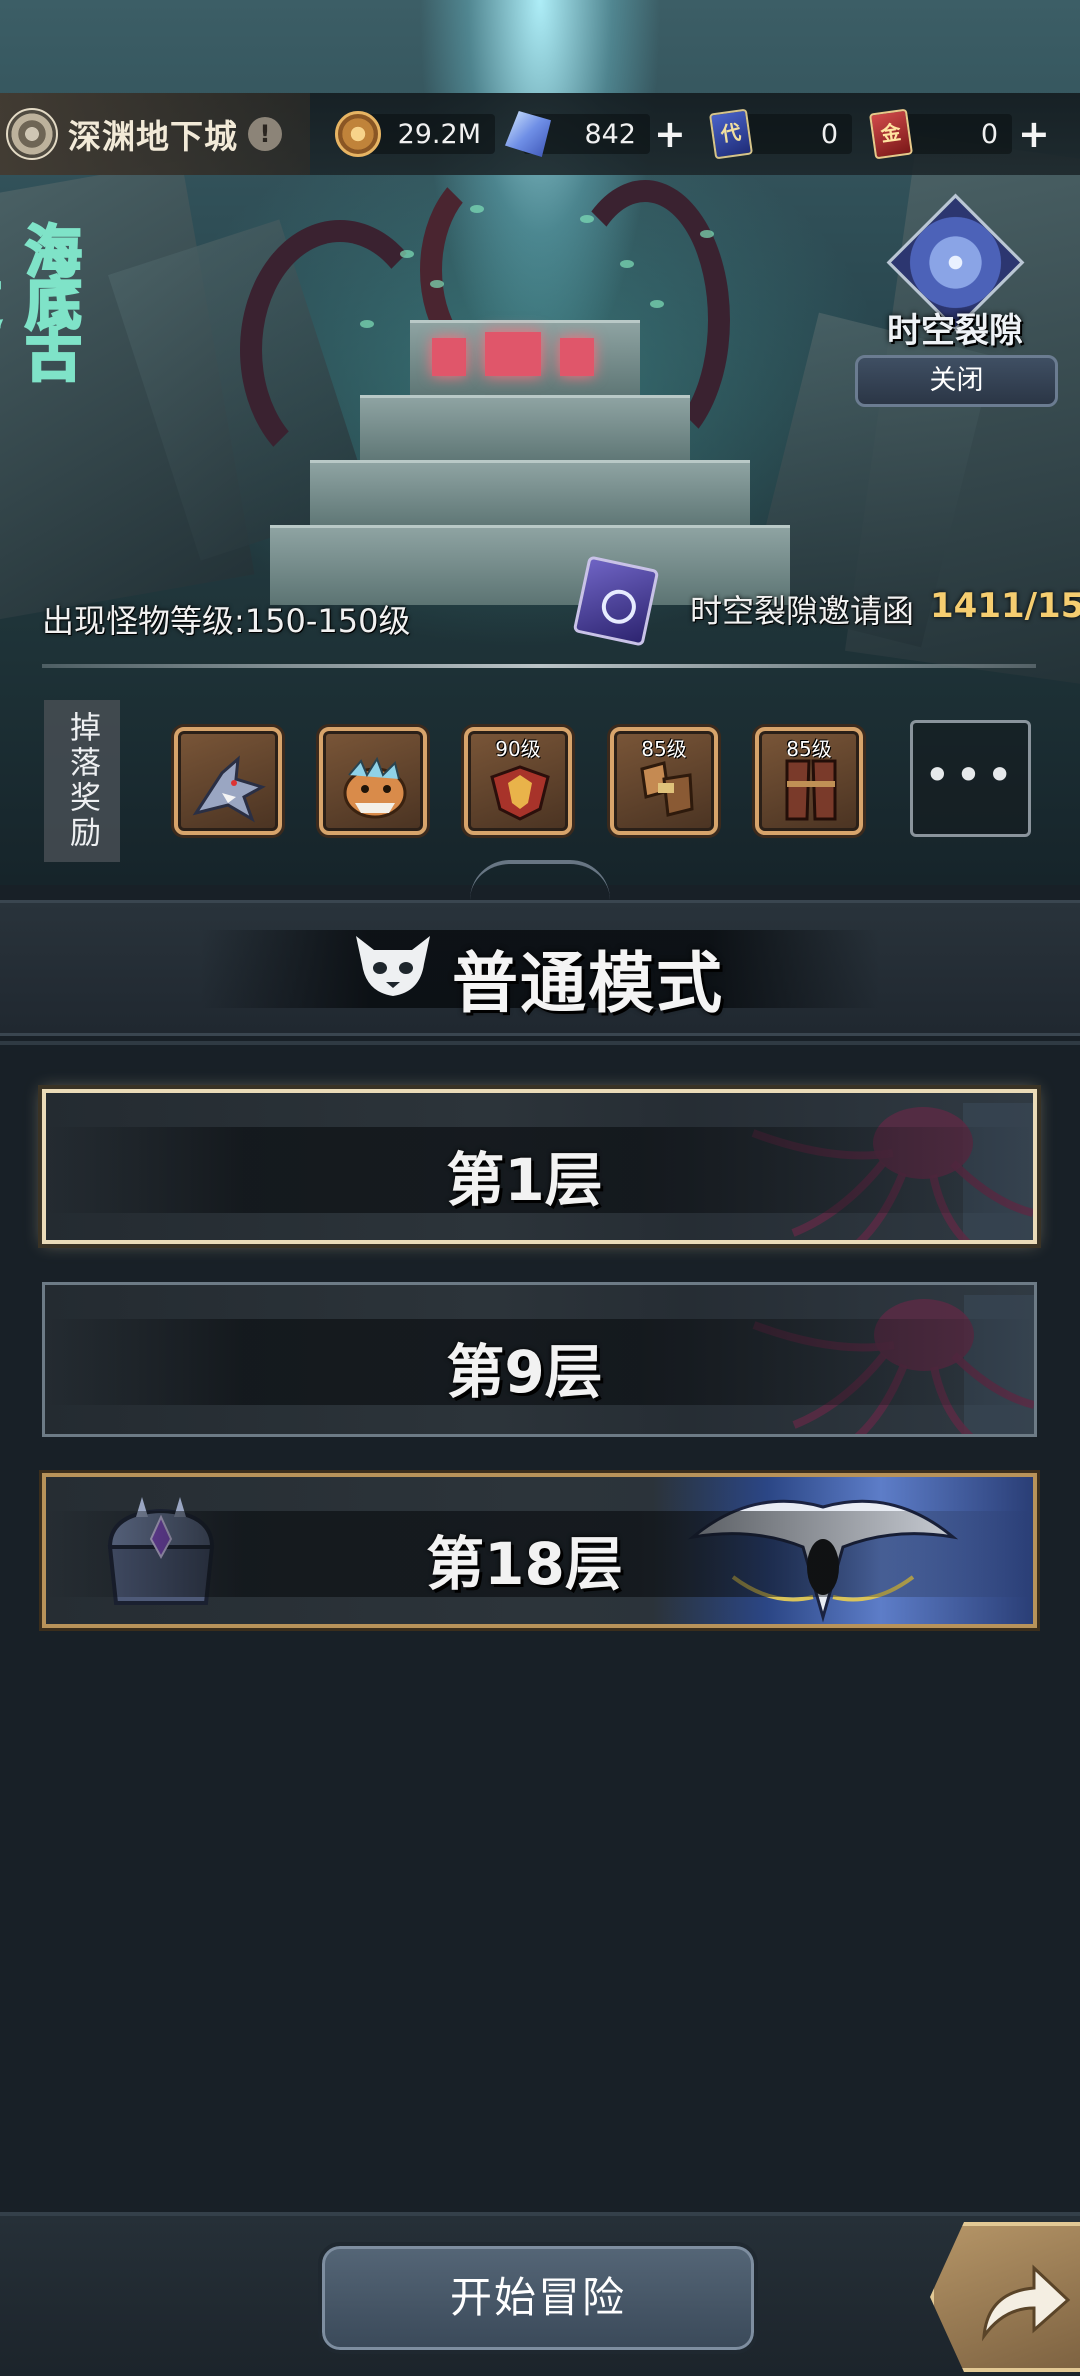 This screenshot has height=2376, width=1080. What do you see at coordinates (956, 381) in the screenshot?
I see `rift-close-button: 关闭` at bounding box center [956, 381].